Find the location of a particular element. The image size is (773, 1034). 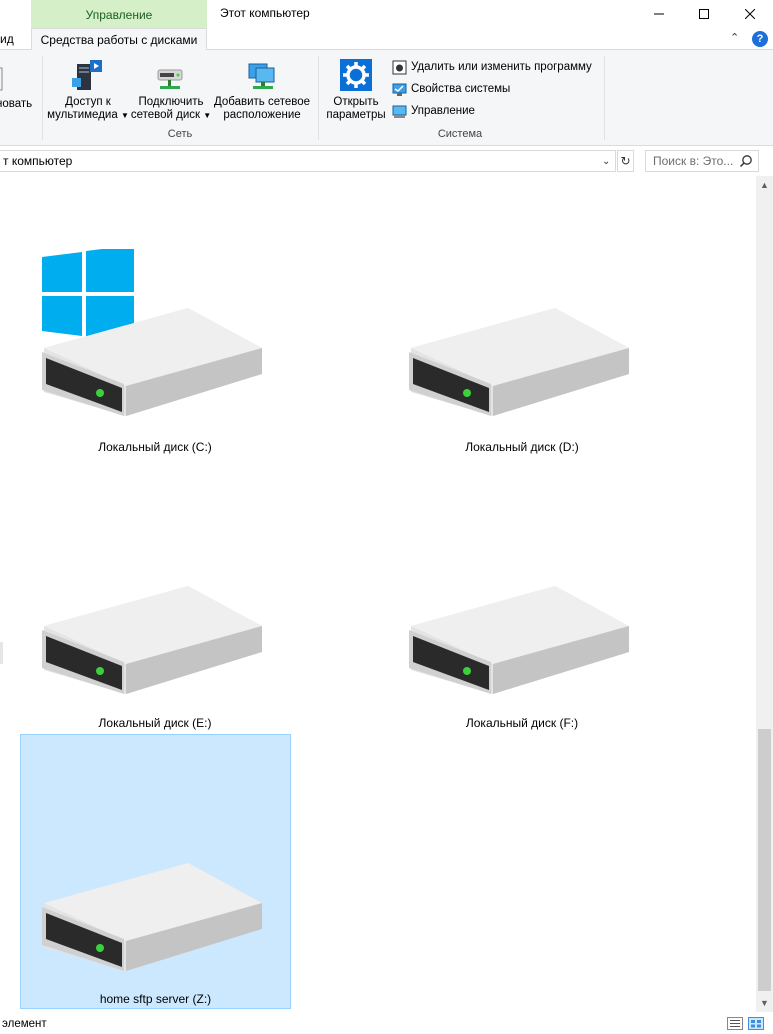

vertical-scrollbar: ▲ ▼ is located at coordinates (764, 594).